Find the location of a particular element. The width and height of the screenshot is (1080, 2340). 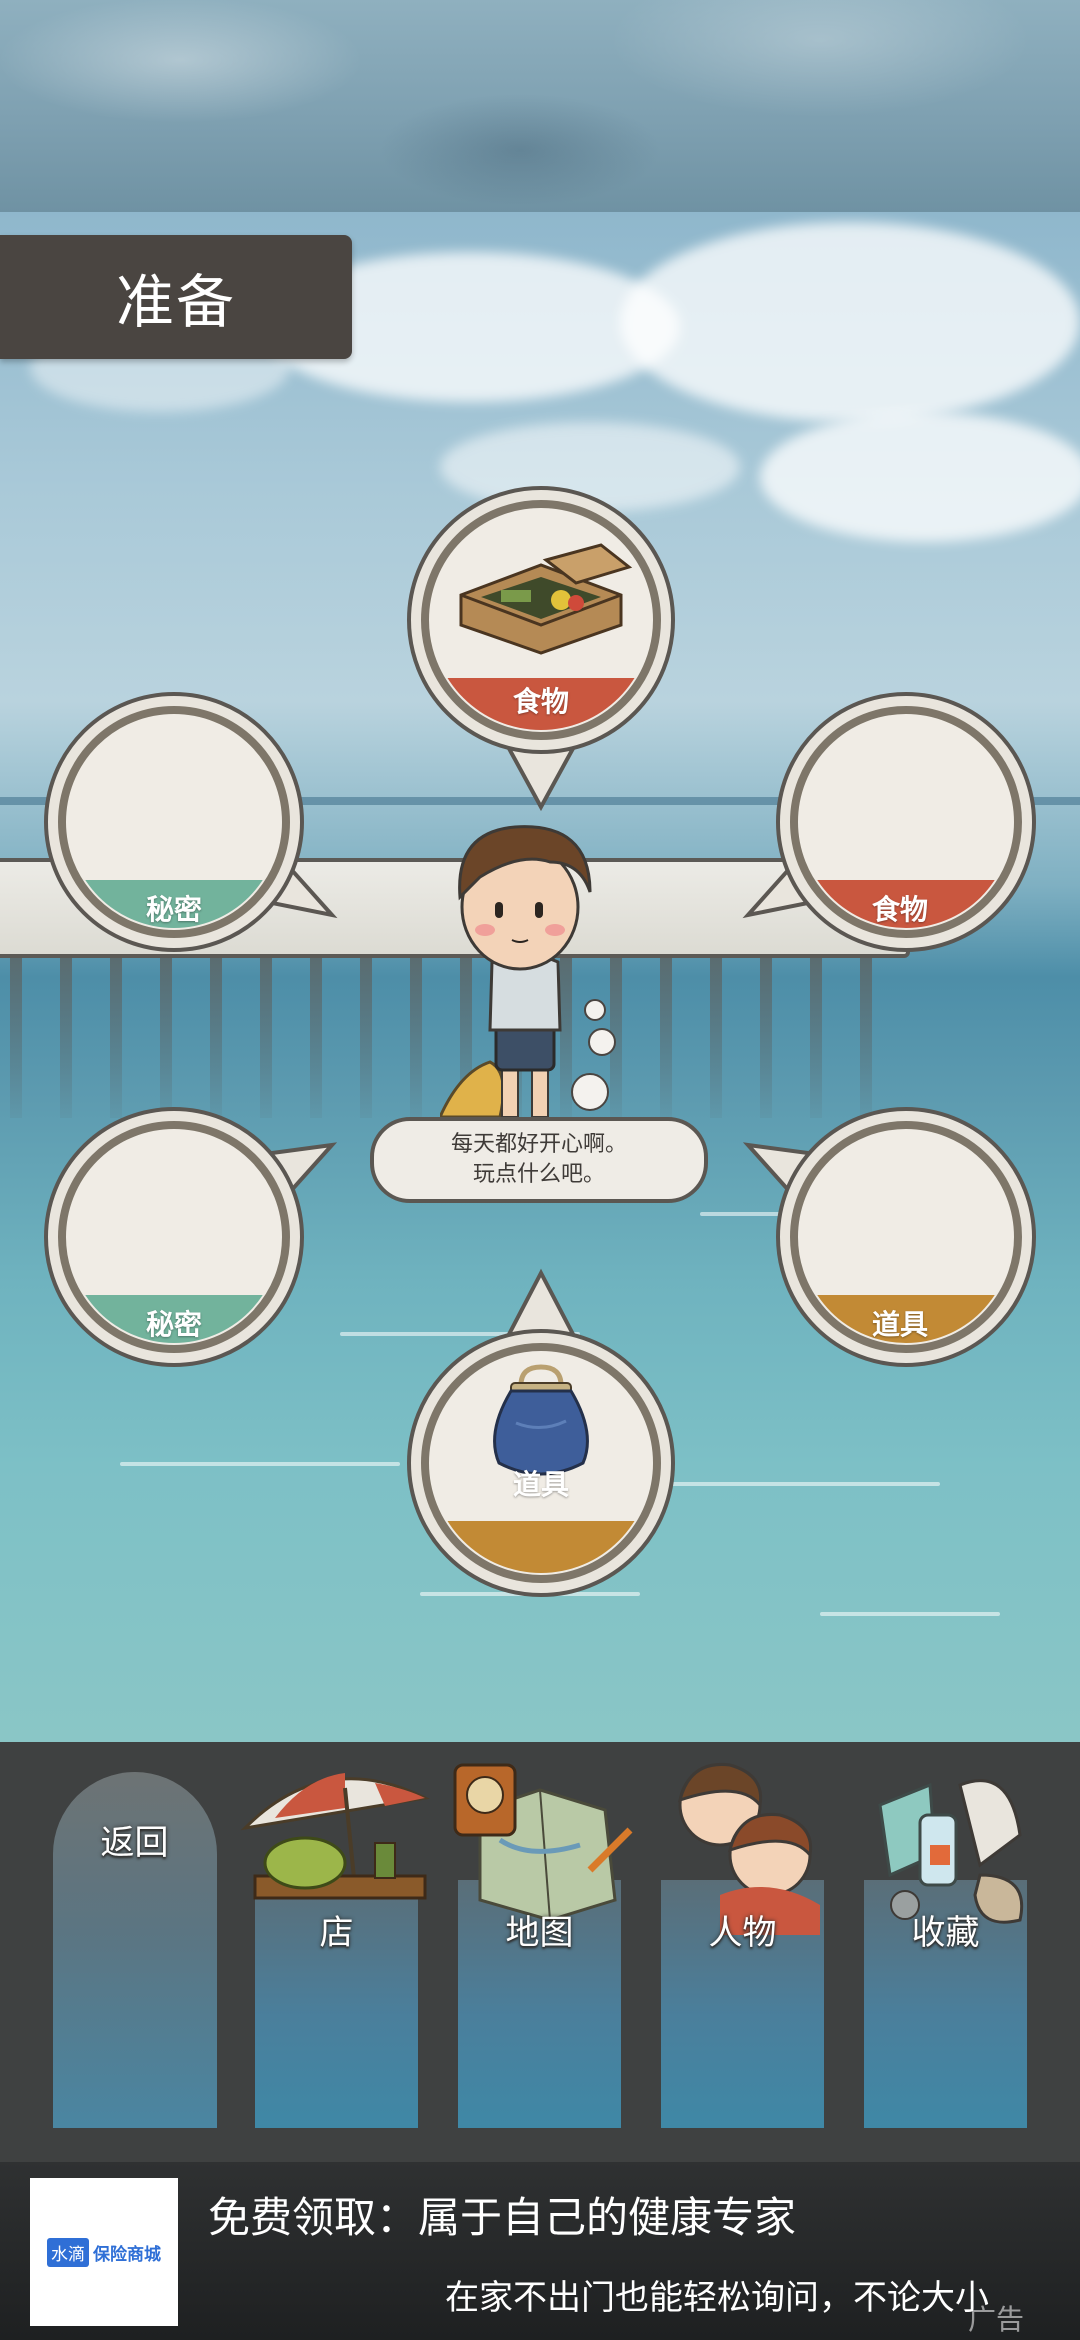

slot-food-top: 食物 is located at coordinates (541, 648).